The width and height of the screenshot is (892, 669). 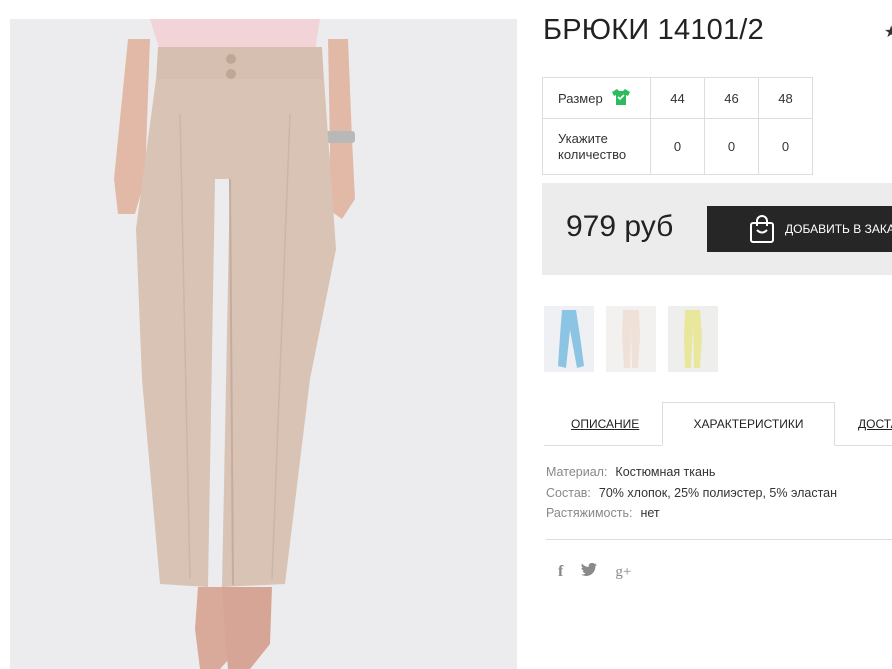 I want to click on size-option: 46, so click(x=731, y=98).